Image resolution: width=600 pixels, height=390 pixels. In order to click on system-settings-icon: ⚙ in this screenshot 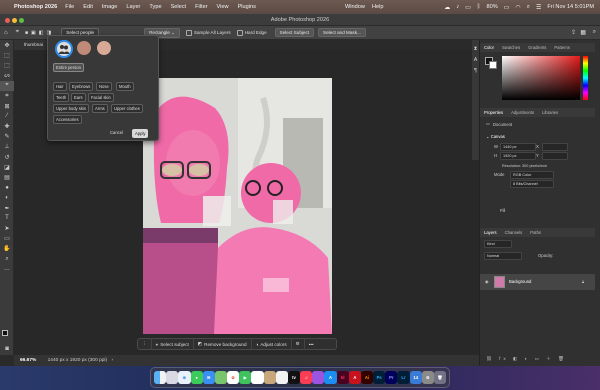, I will do `click(427, 377)`.